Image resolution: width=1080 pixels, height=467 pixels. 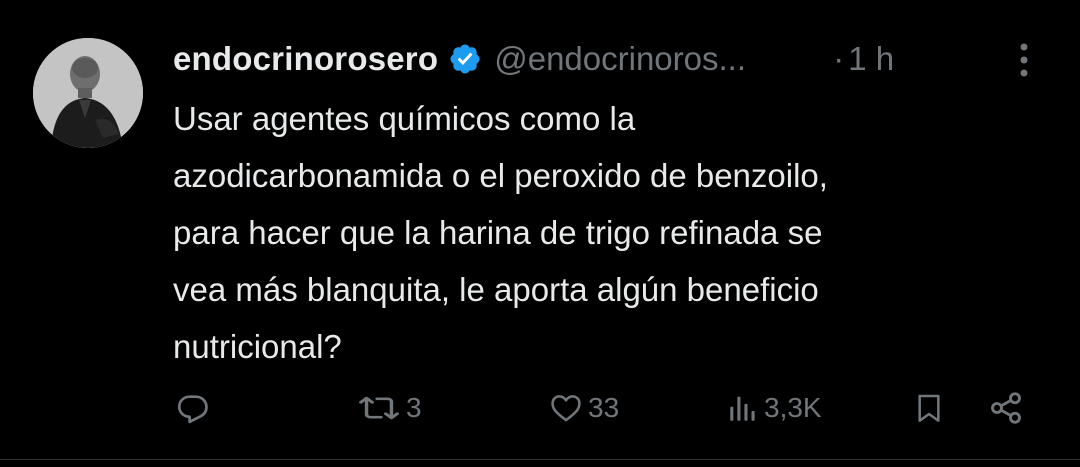 I want to click on tweet-header: endocrinorosero @endocrinoros... · 1 h, so click(x=533, y=59).